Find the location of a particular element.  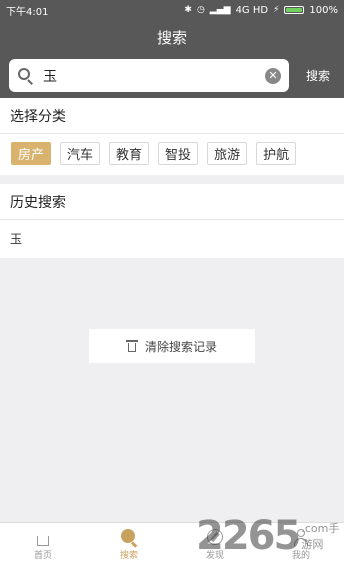

category-chip-investment: 智投 is located at coordinates (178, 153).